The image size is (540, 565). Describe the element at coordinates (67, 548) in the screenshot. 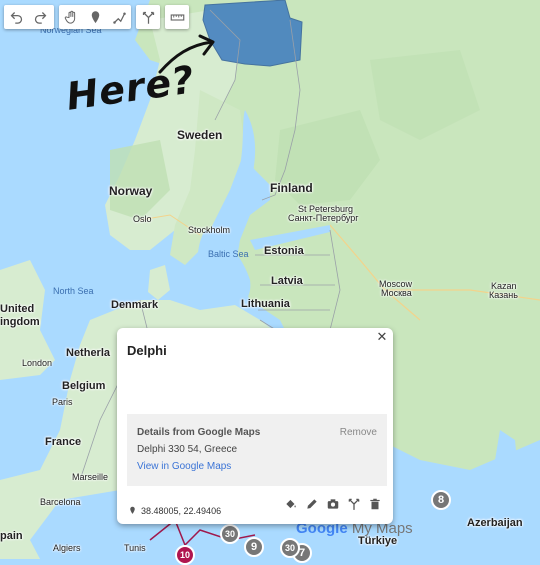

I see `city-label-algiers: Algiers` at that location.